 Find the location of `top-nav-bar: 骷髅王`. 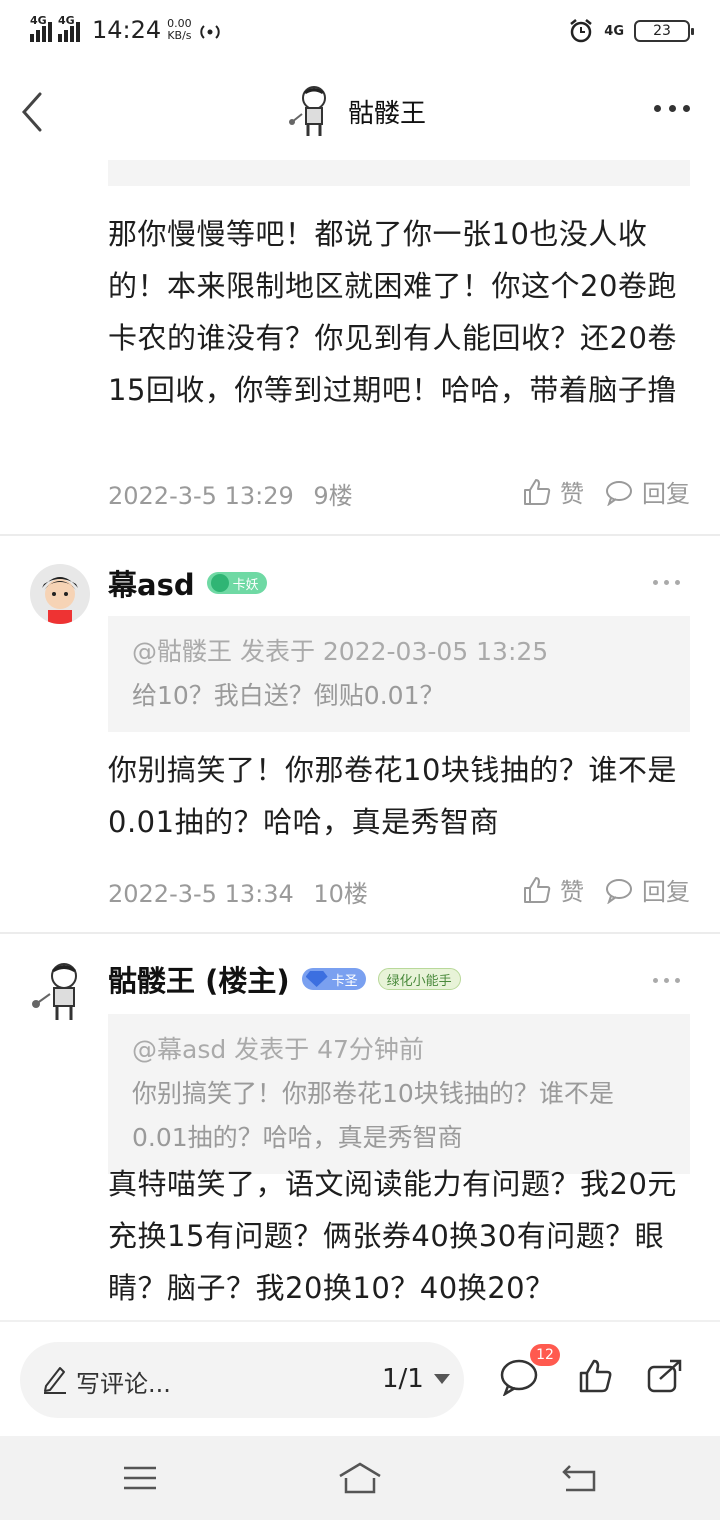

top-nav-bar: 骷髅王 is located at coordinates (360, 112).